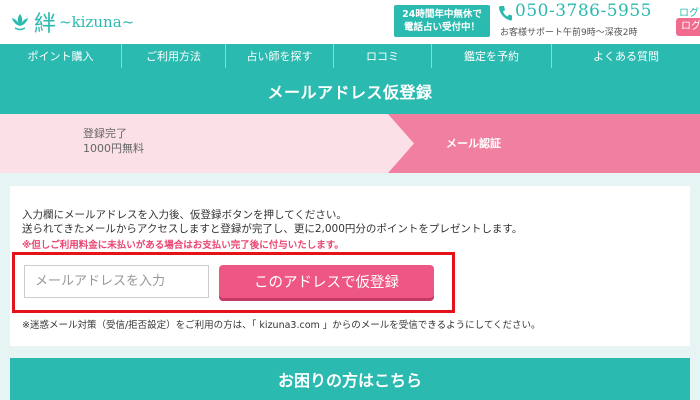 The image size is (700, 400). Describe the element at coordinates (626, 56) in the screenshot. I see `nav-item-faq: よくある質問` at that location.